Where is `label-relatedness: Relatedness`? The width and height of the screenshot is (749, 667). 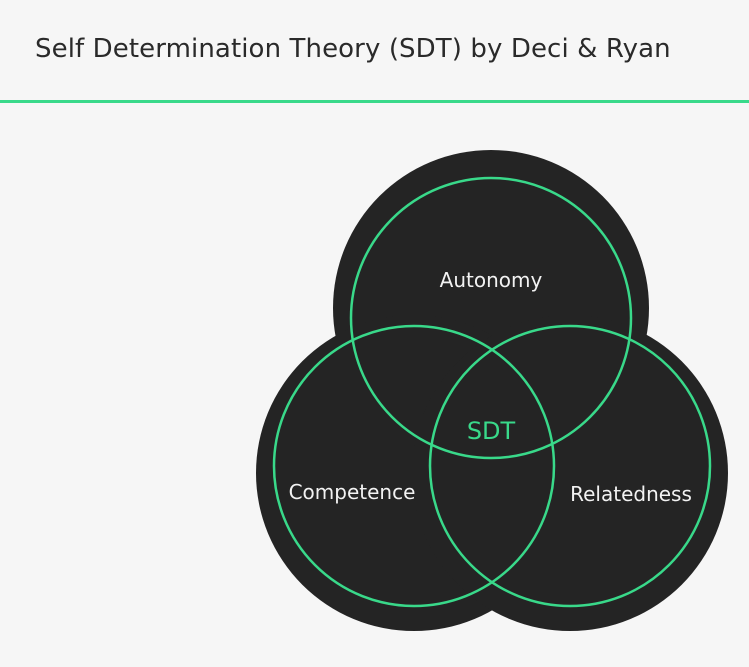
label-relatedness: Relatedness is located at coordinates (631, 494).